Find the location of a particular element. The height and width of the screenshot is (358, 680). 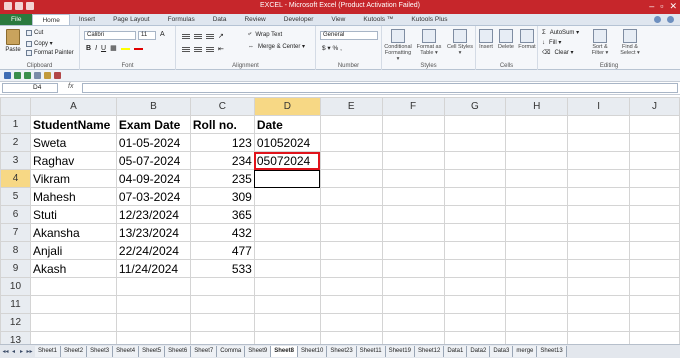

font-color-icon is located at coordinates (138, 48).